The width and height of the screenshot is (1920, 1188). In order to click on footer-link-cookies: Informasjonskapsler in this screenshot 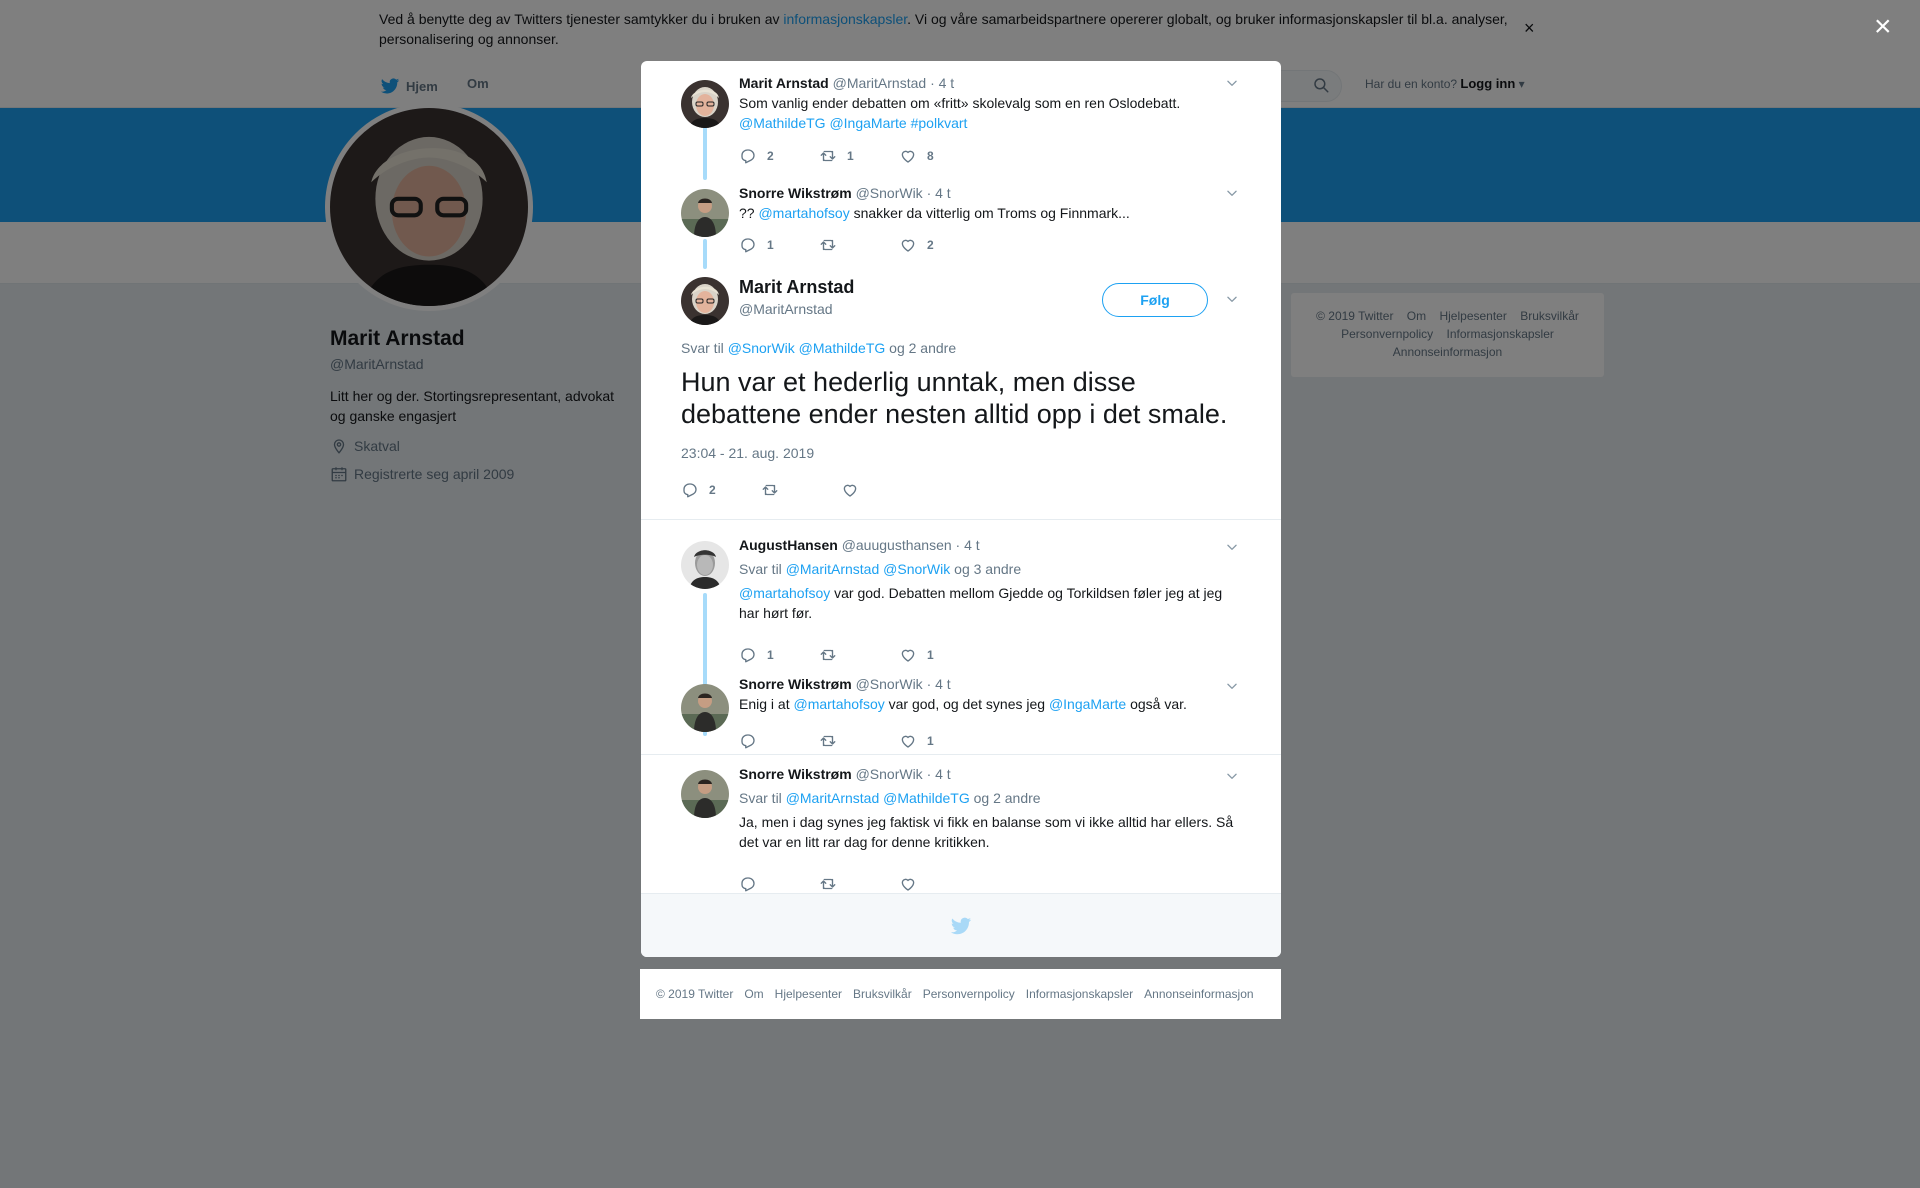, I will do `click(1079, 994)`.